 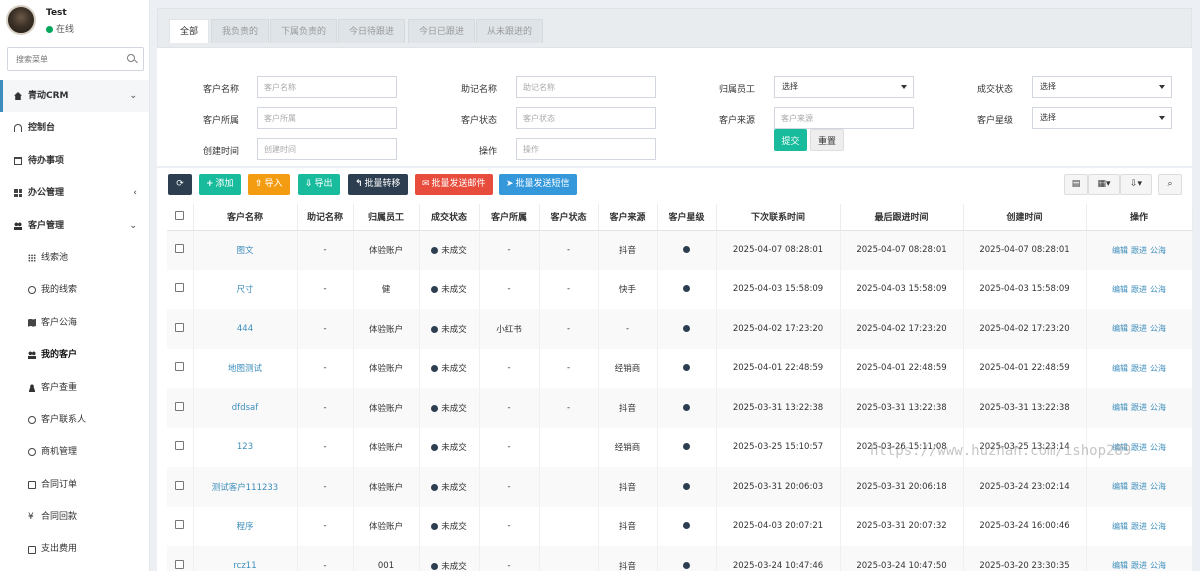 I want to click on column-header: 归属员工, so click(x=386, y=217).